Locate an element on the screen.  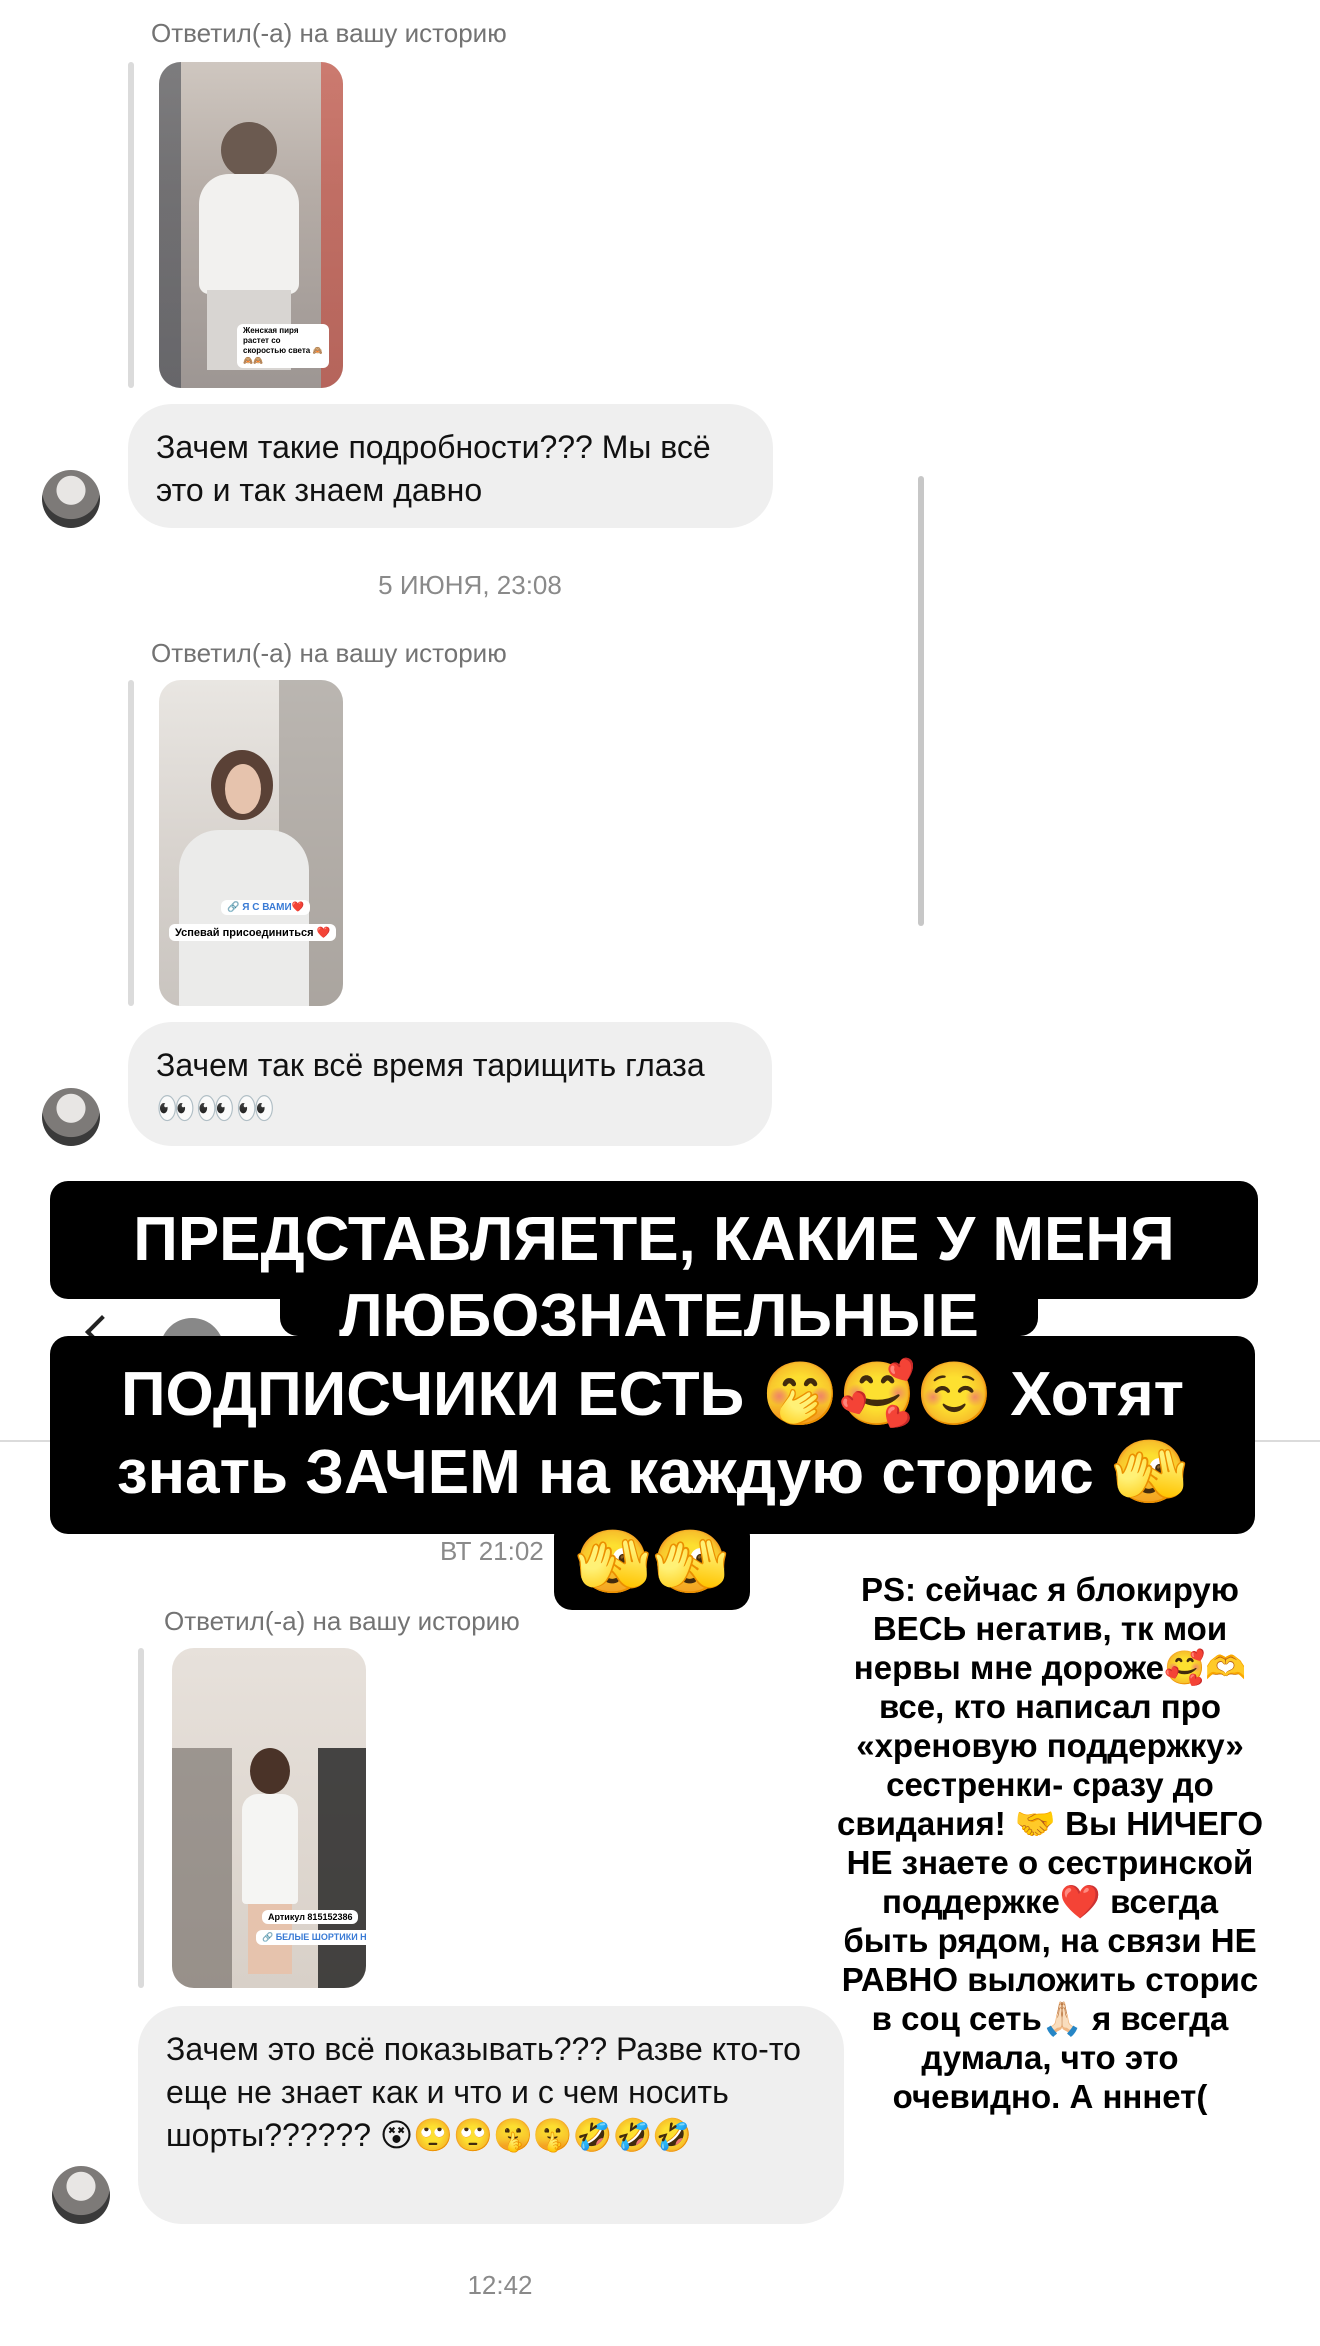
story-thumbnail: Артикул 815152386 🔗 БЕЛЫЕ ШОРТИКИ НА WB is located at coordinates (269, 1818).